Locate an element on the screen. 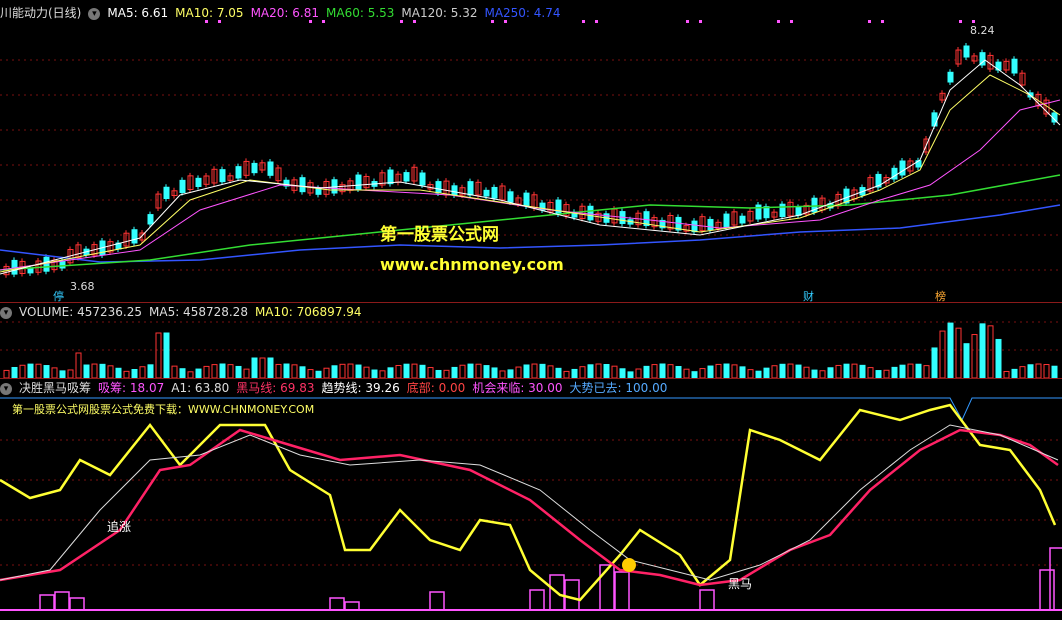 Image resolution: width=1062 pixels, height=620 pixels. volume-chart is located at coordinates (531, 340).